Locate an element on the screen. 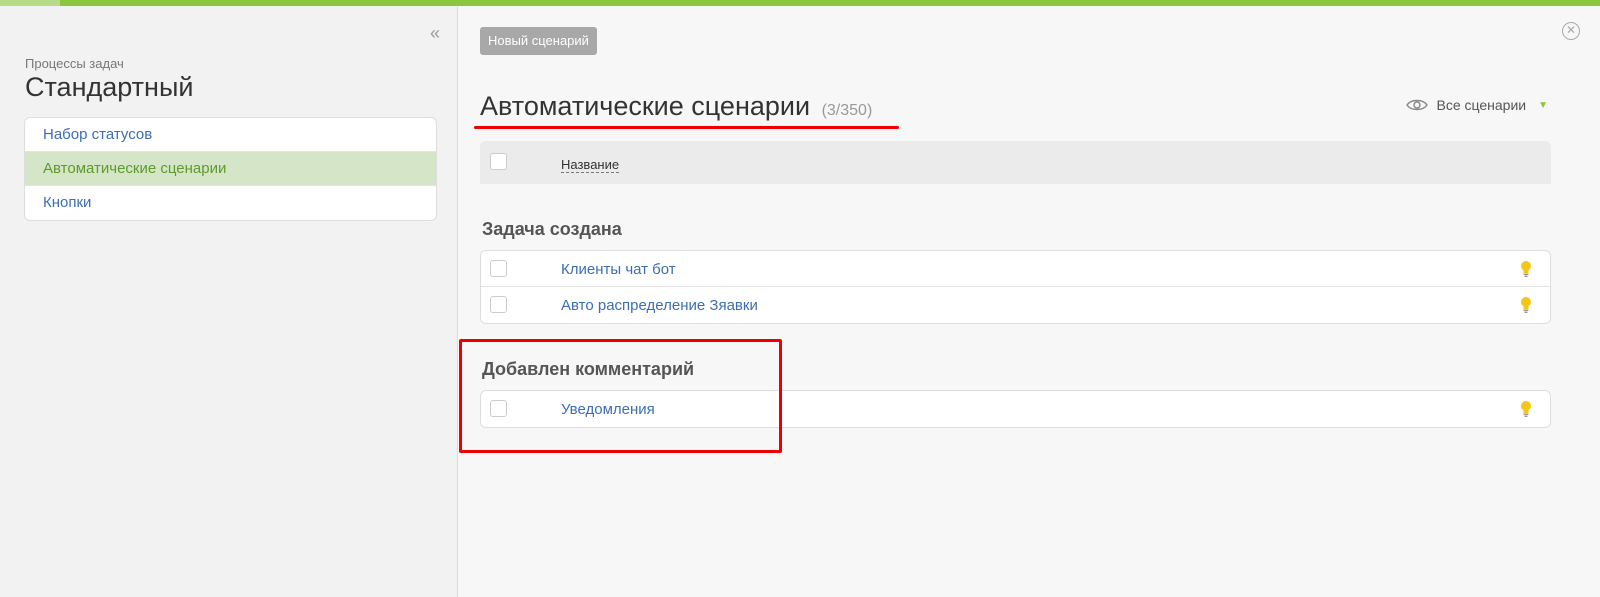 This screenshot has width=1600, height=597. sidebar-item-buttons: Кнопки is located at coordinates (230, 203).